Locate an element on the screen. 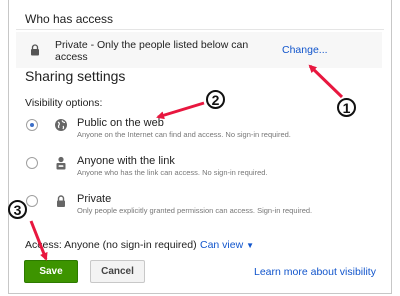 This screenshot has height=296, width=400. callout-3: 3 is located at coordinates (17, 209).